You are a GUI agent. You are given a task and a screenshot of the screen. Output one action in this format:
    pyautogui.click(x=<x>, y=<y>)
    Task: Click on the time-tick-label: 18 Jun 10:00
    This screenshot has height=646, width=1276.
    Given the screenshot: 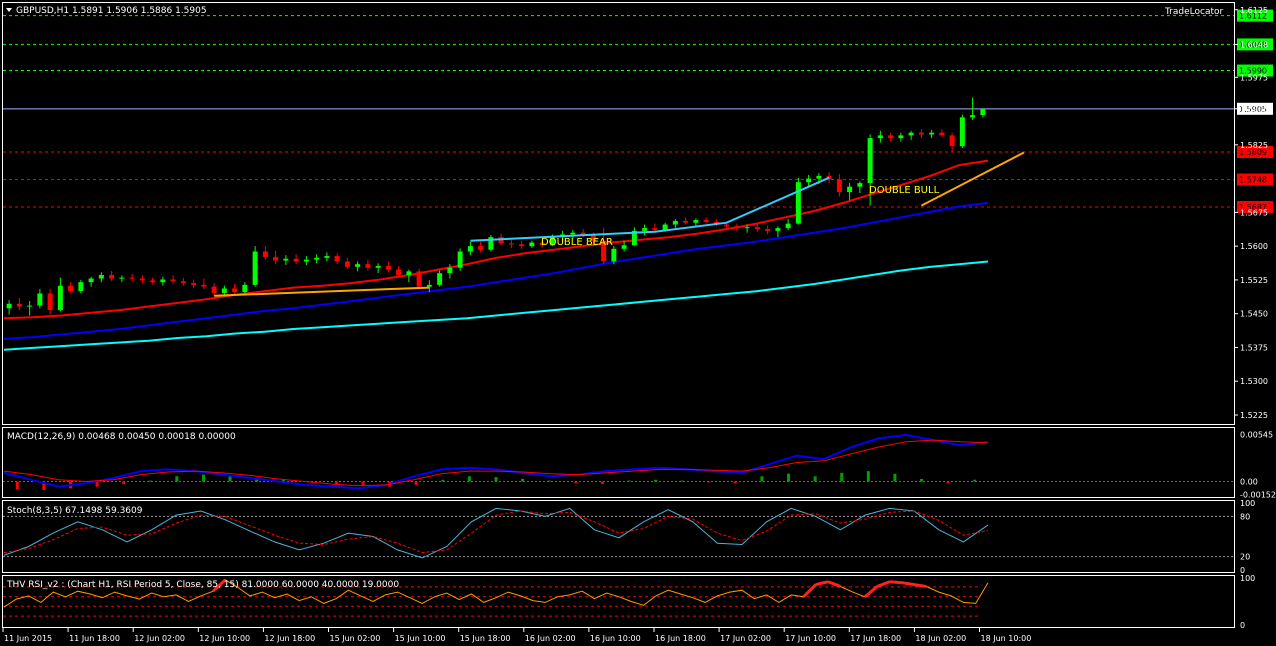 What is the action you would take?
    pyautogui.click(x=1006, y=638)
    